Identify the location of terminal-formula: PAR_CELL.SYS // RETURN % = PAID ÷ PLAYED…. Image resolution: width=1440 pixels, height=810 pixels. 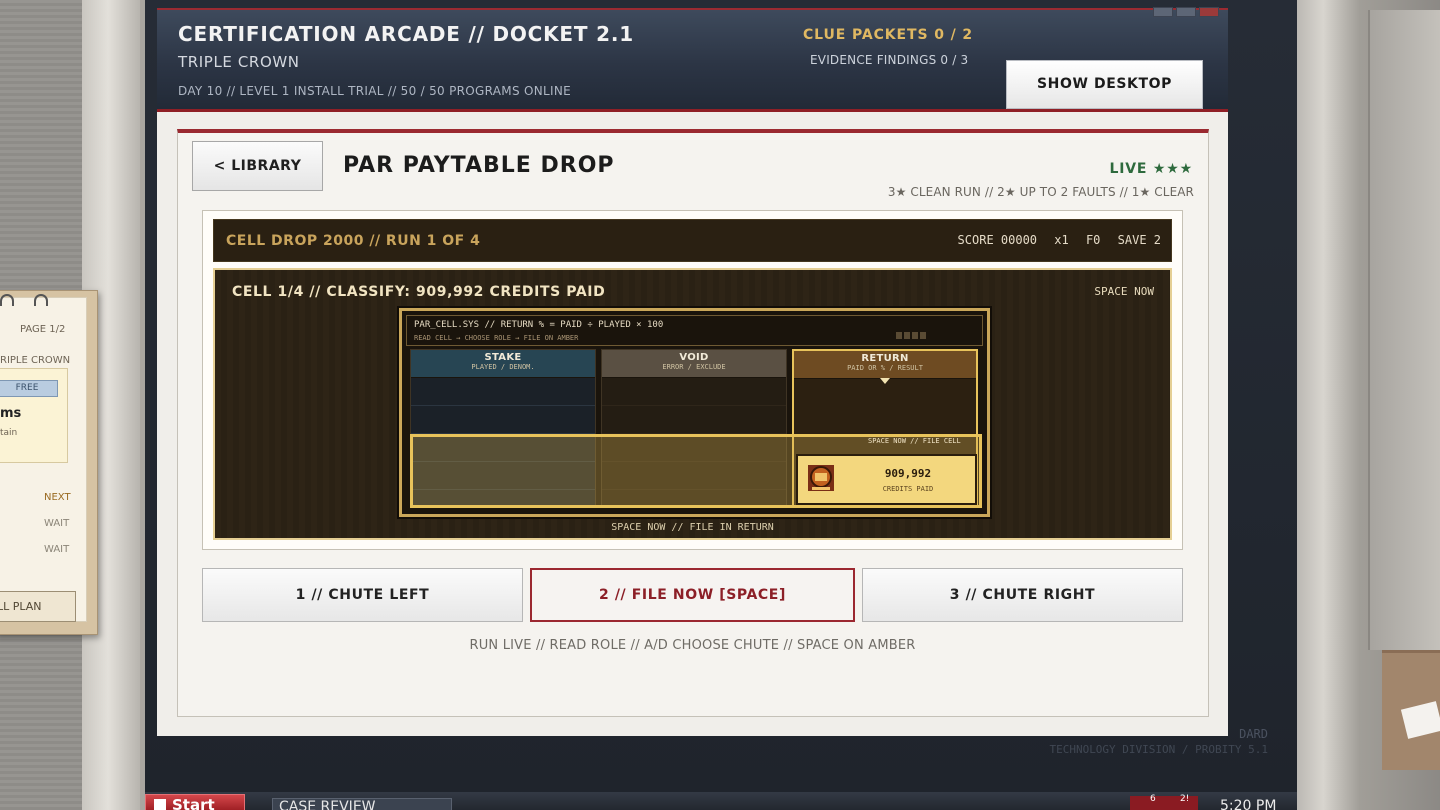
(539, 325).